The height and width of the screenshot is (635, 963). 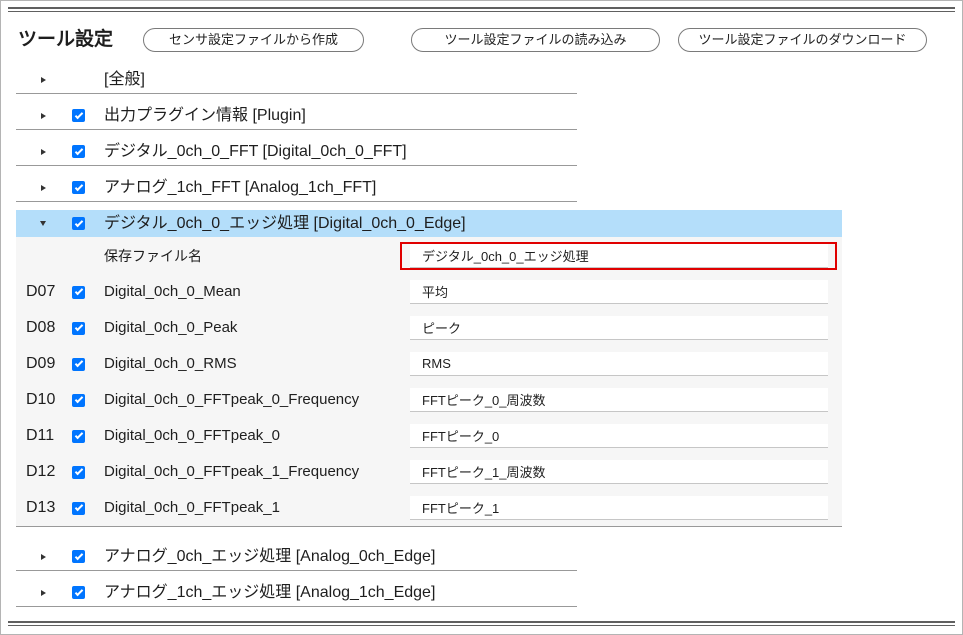 I want to click on tree-item-header: デジタル_0ch_0_FFT [Digital_0ch_0_FFT], so click(x=296, y=151).